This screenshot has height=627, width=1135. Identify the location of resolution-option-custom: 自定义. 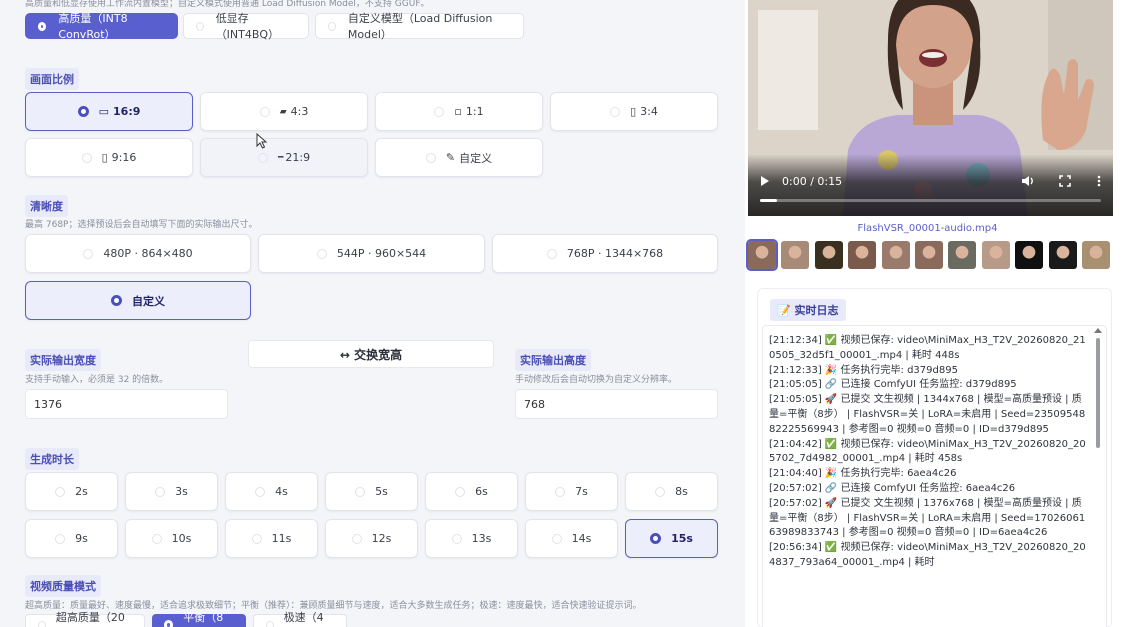
(138, 300).